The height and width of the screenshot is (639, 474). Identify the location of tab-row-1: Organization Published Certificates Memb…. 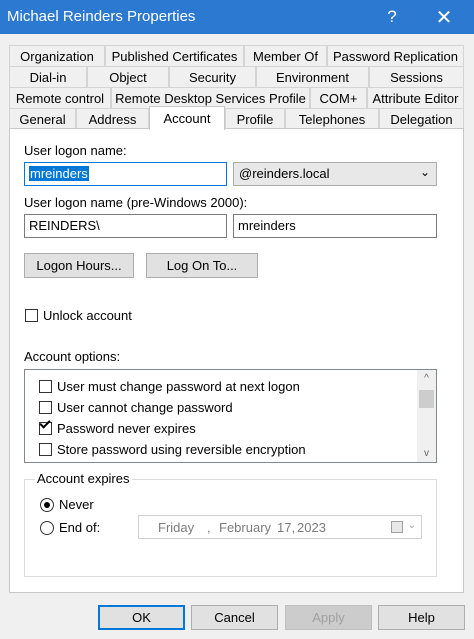
(236, 55).